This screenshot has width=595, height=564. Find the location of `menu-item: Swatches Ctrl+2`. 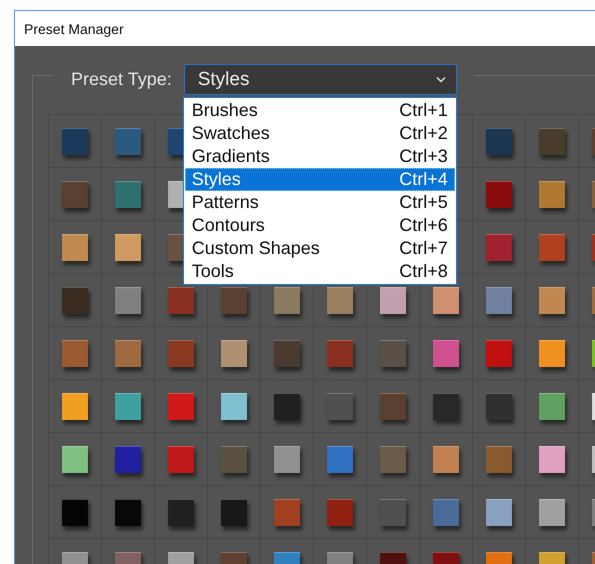

menu-item: Swatches Ctrl+2 is located at coordinates (319, 133).